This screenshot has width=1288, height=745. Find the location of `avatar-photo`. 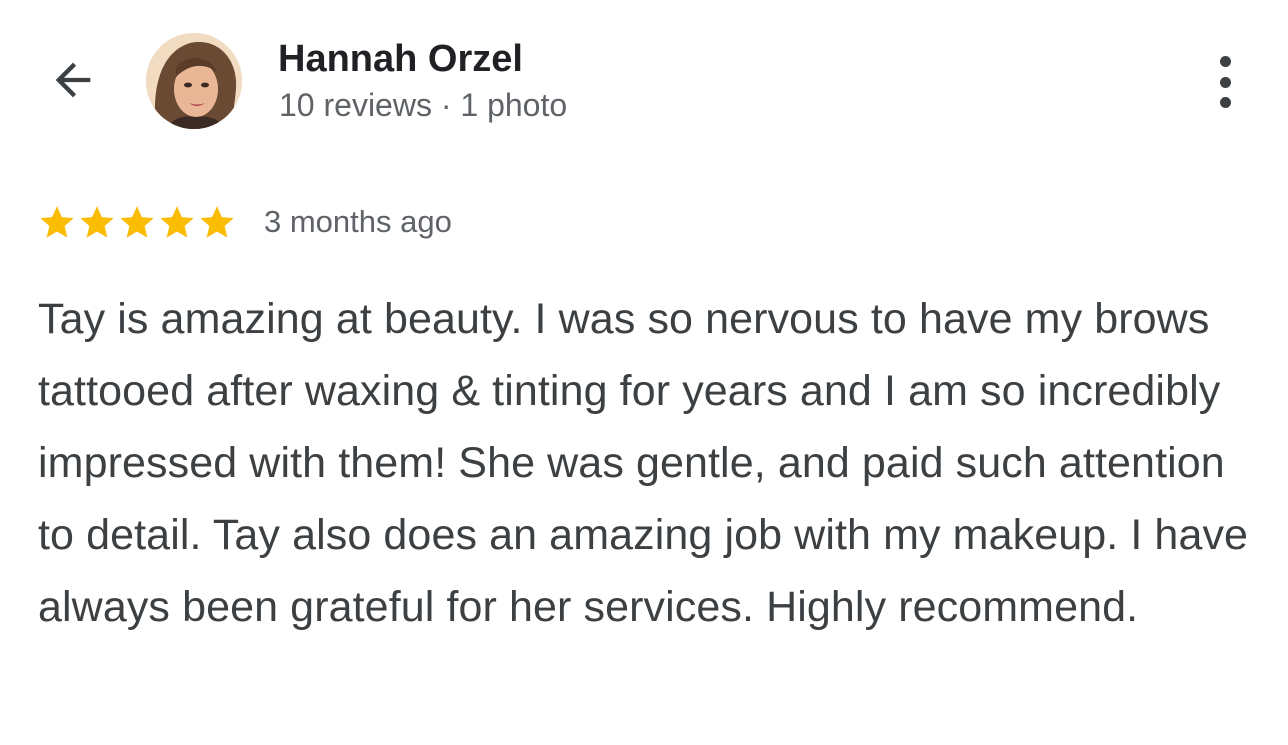

avatar-photo is located at coordinates (194, 81).